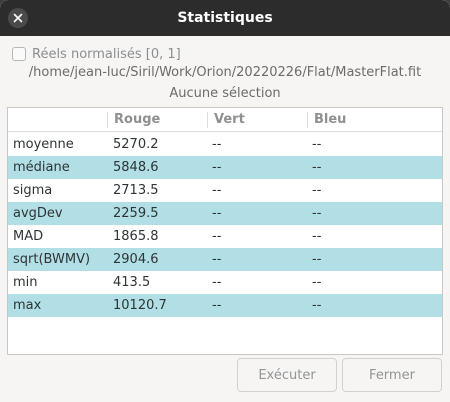 This screenshot has height=402, width=450. I want to click on column-header-red: Rouge, so click(137, 120).